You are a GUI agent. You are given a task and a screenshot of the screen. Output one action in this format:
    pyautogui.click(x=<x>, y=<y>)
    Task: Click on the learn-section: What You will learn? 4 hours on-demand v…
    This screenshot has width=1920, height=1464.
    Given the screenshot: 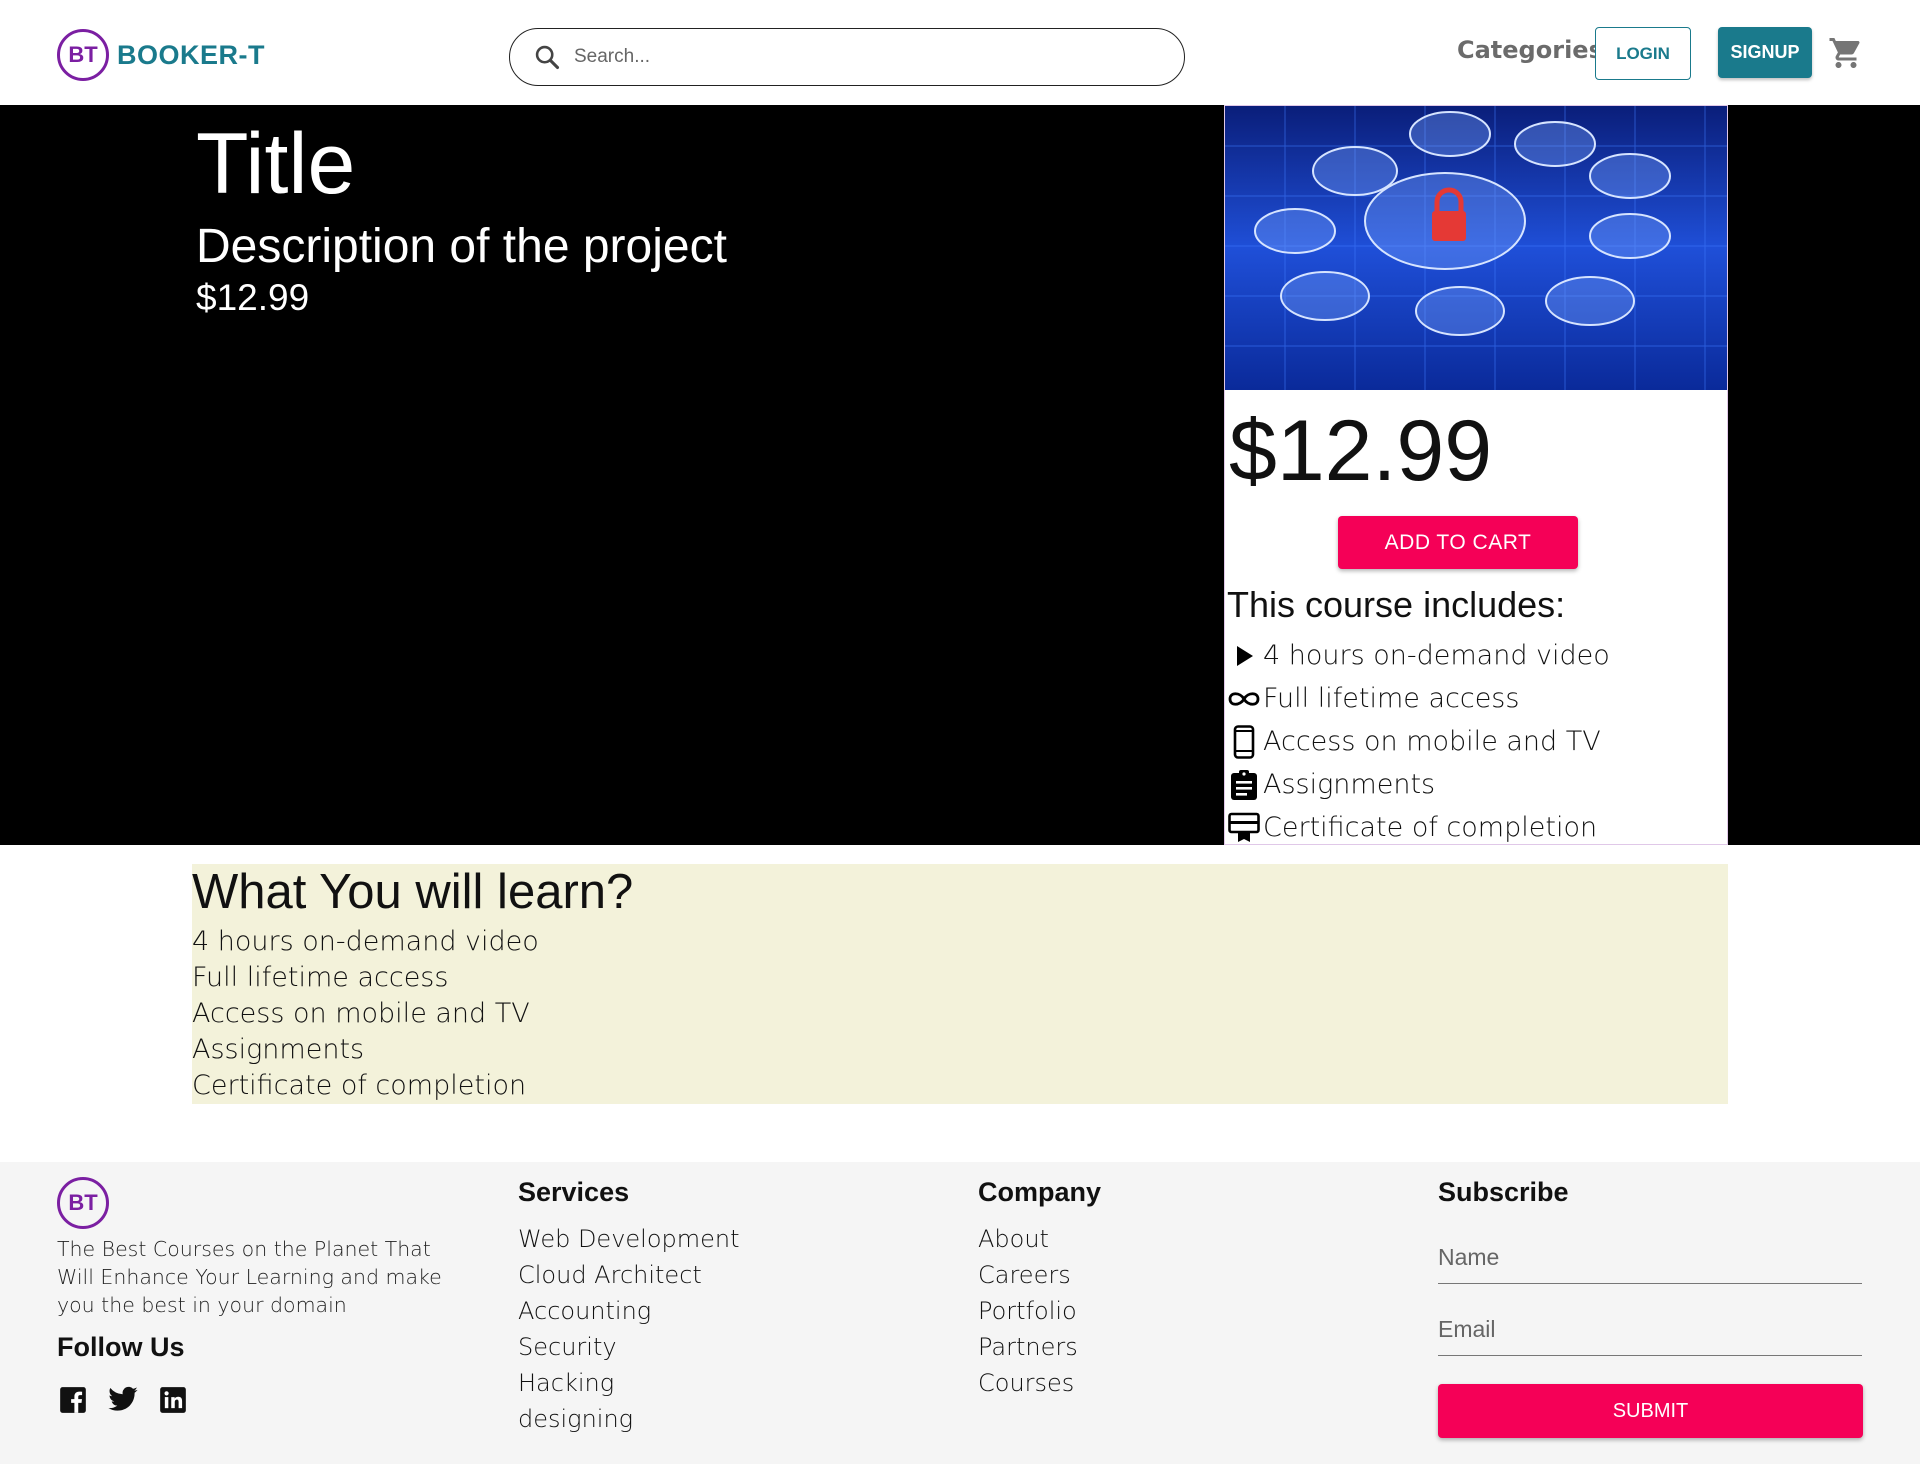 What is the action you would take?
    pyautogui.click(x=960, y=984)
    